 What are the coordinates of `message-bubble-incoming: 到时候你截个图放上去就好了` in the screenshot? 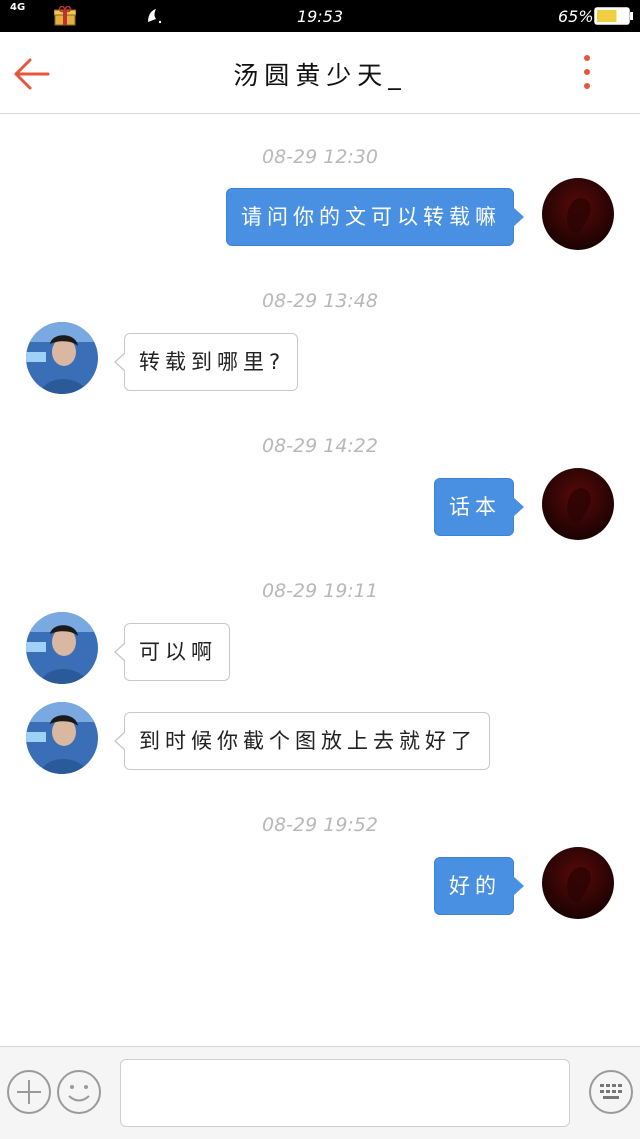 It's located at (302, 741).